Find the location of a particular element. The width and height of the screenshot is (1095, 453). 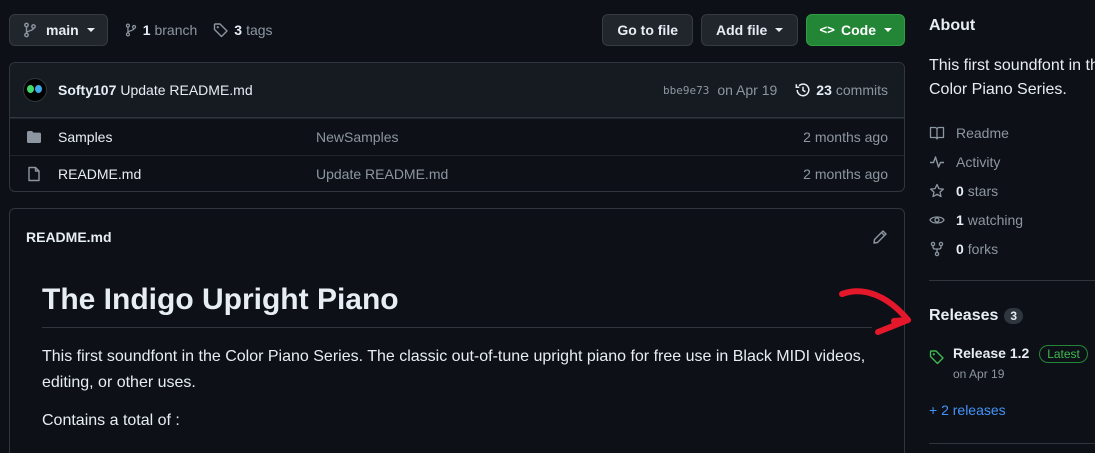

watching-count: 1 is located at coordinates (960, 219).